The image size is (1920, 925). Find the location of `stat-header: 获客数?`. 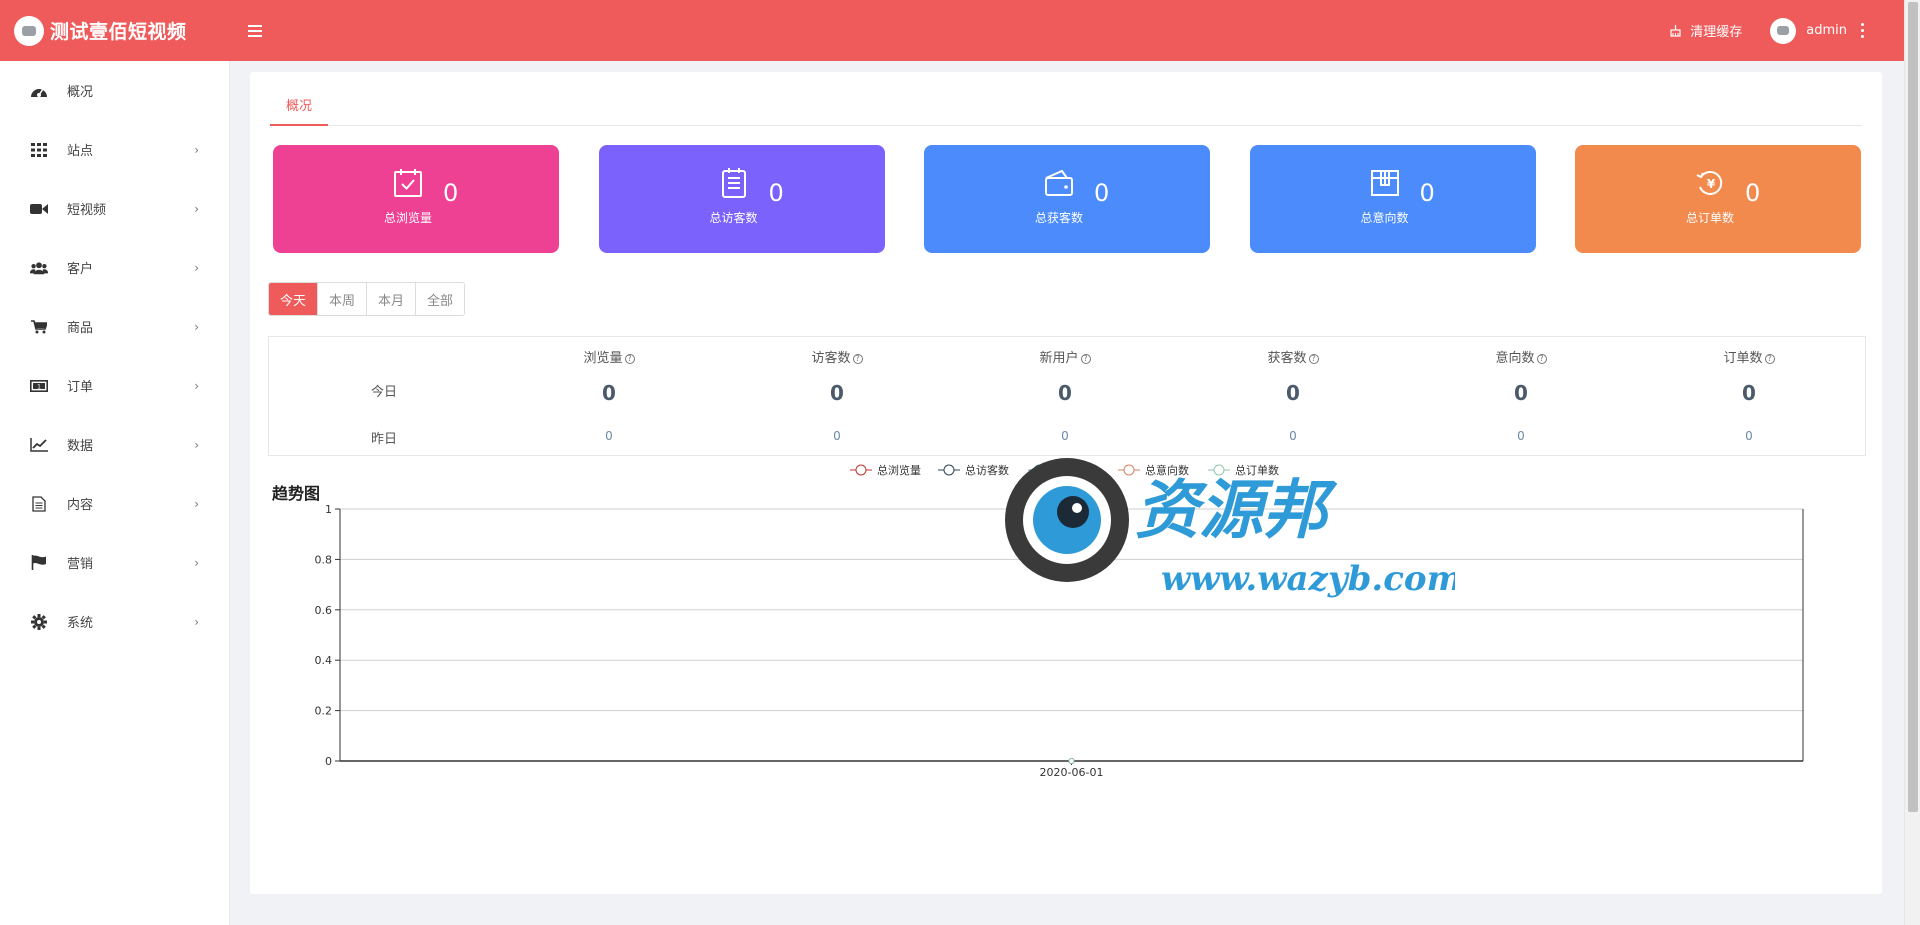

stat-header: 获客数? is located at coordinates (1293, 356).